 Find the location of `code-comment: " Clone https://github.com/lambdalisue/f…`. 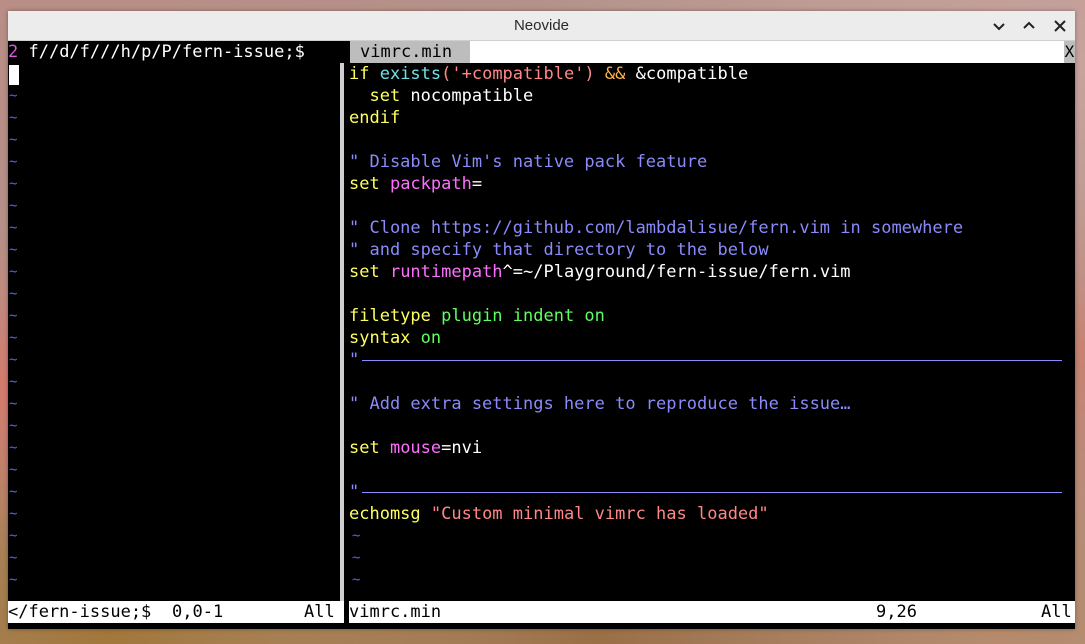

code-comment: " Clone https://github.com/lambdalisue/f… is located at coordinates (656, 228).